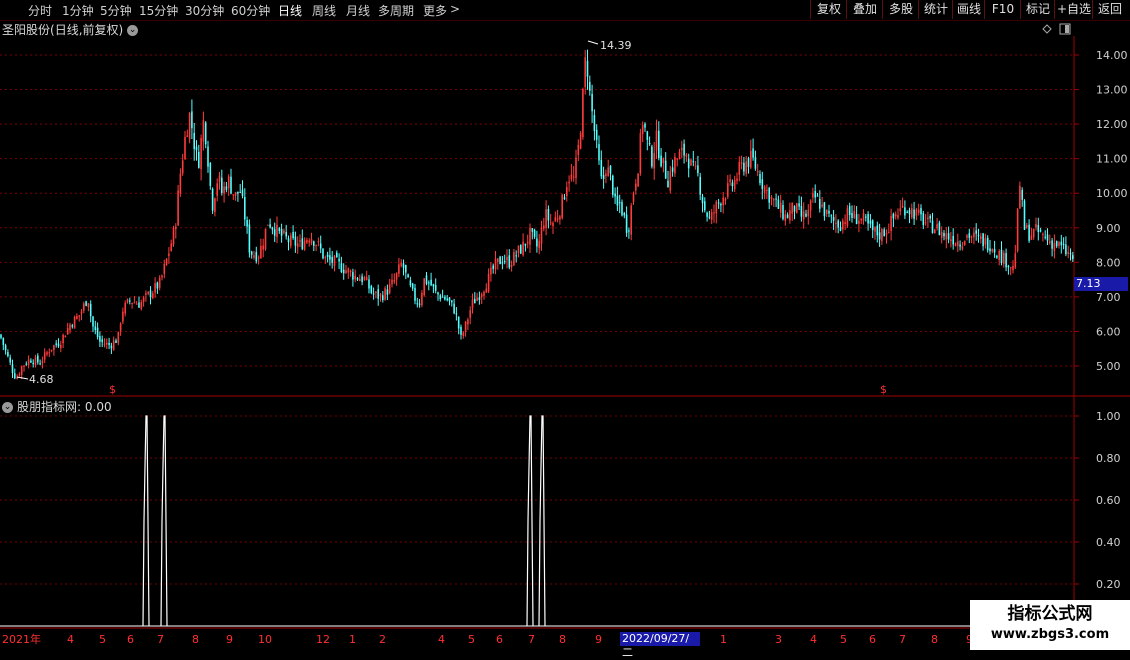  Describe the element at coordinates (934, 639) in the screenshot. I see `x-tick-label: 8` at that location.